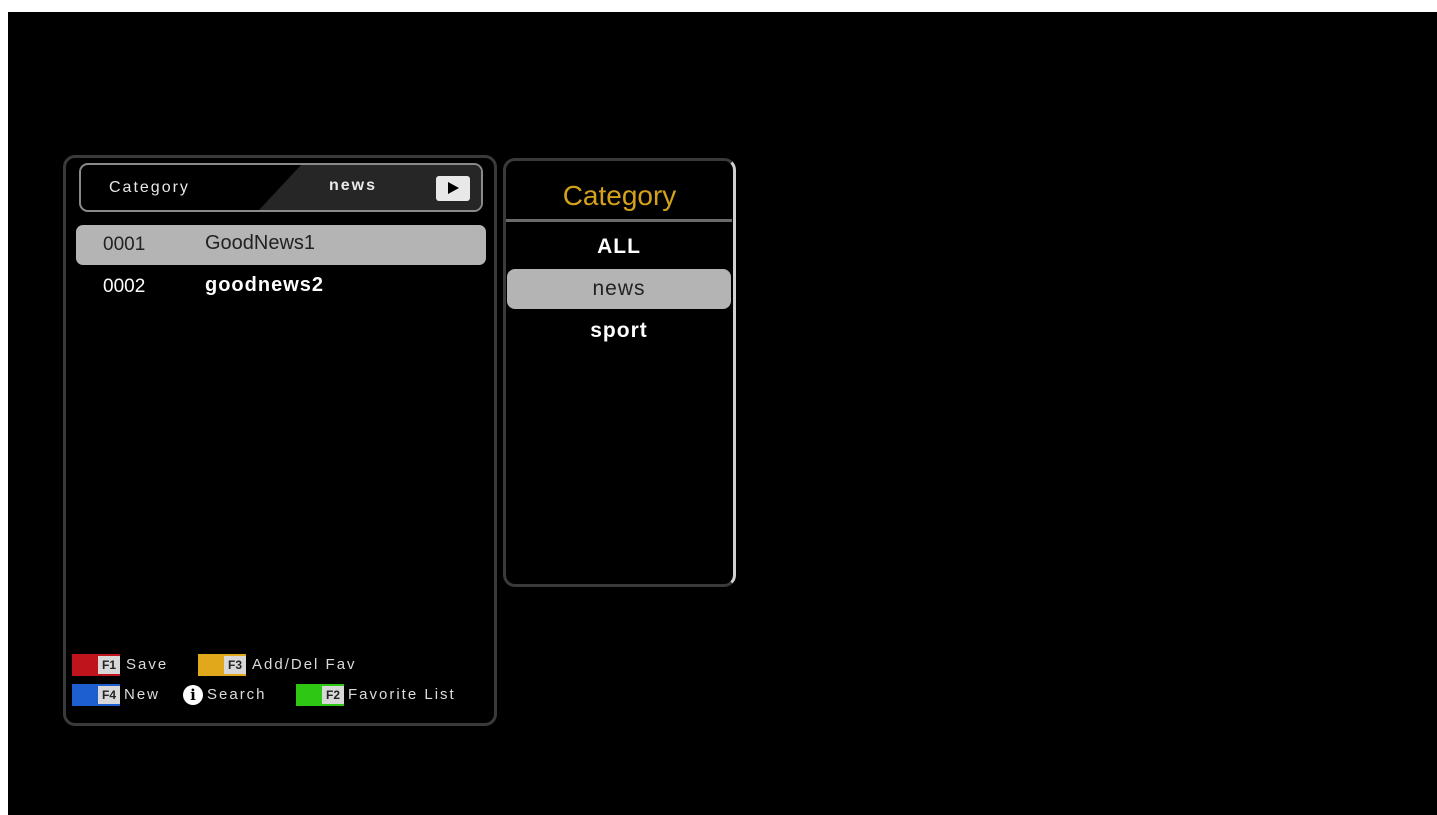  I want to click on channel-number: 0002, so click(124, 286).